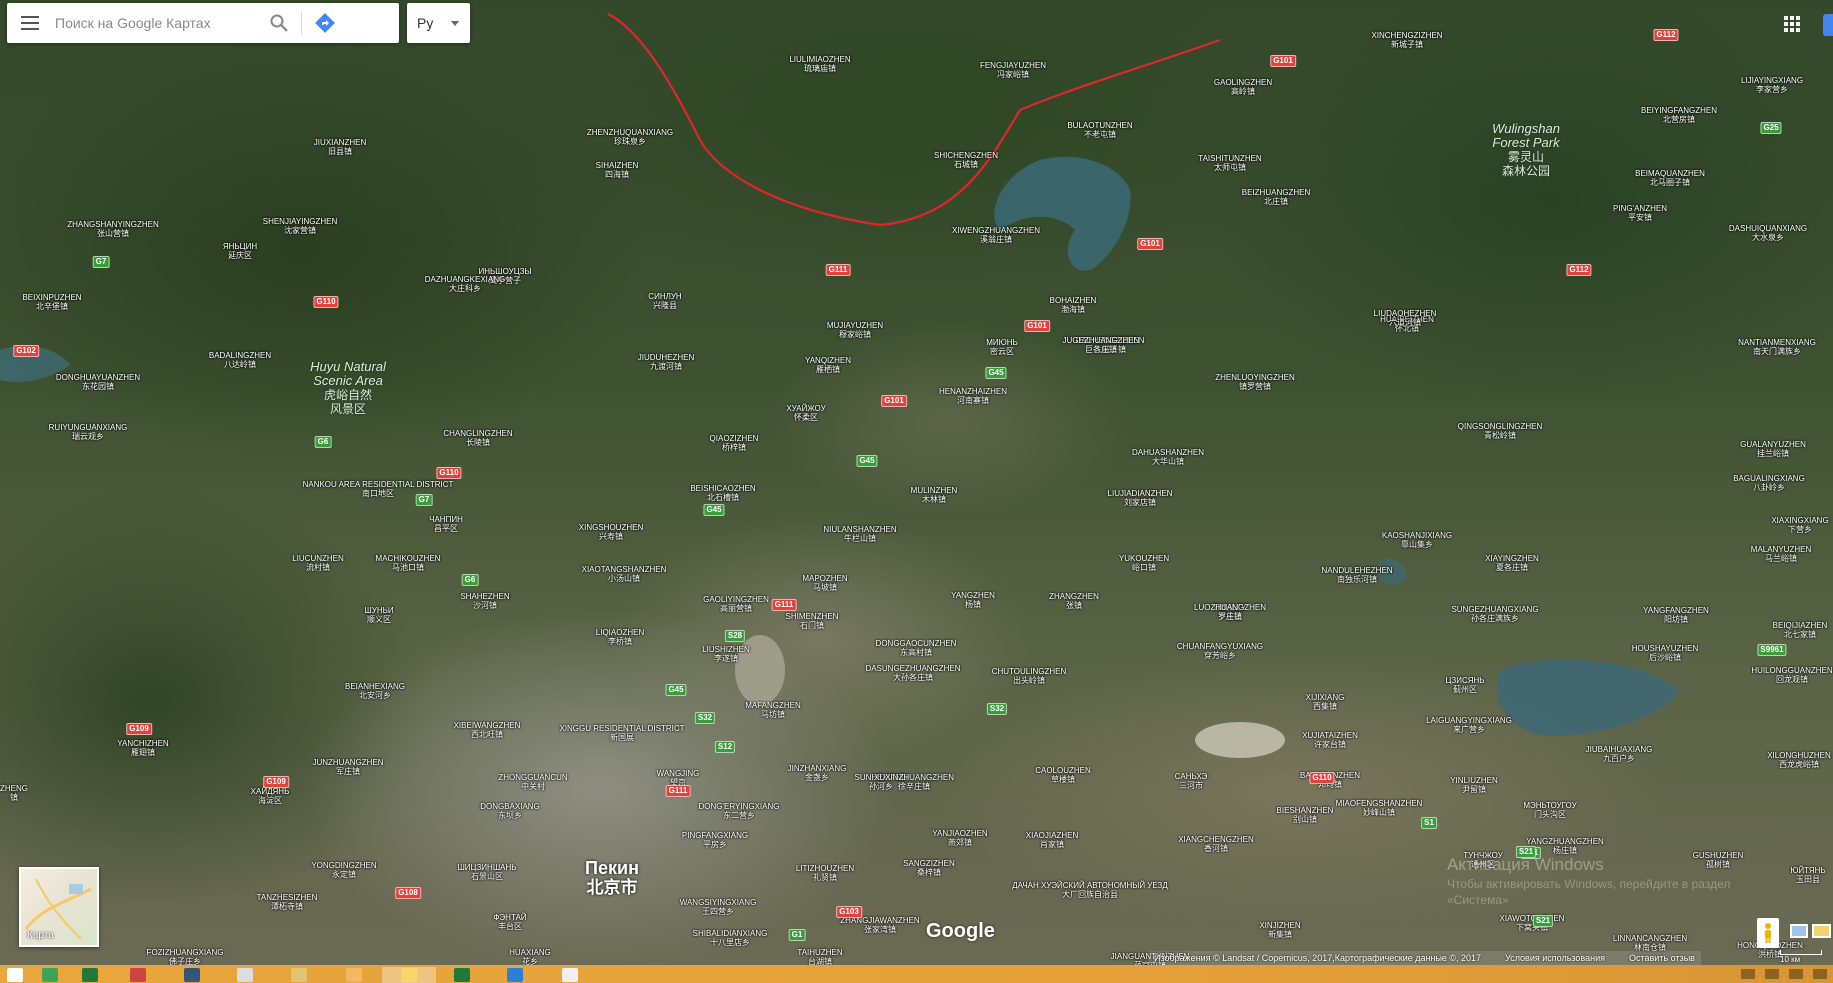 The height and width of the screenshot is (983, 1833). I want to click on place-label: BIESHANZHEN 别山镇, so click(1305, 815).